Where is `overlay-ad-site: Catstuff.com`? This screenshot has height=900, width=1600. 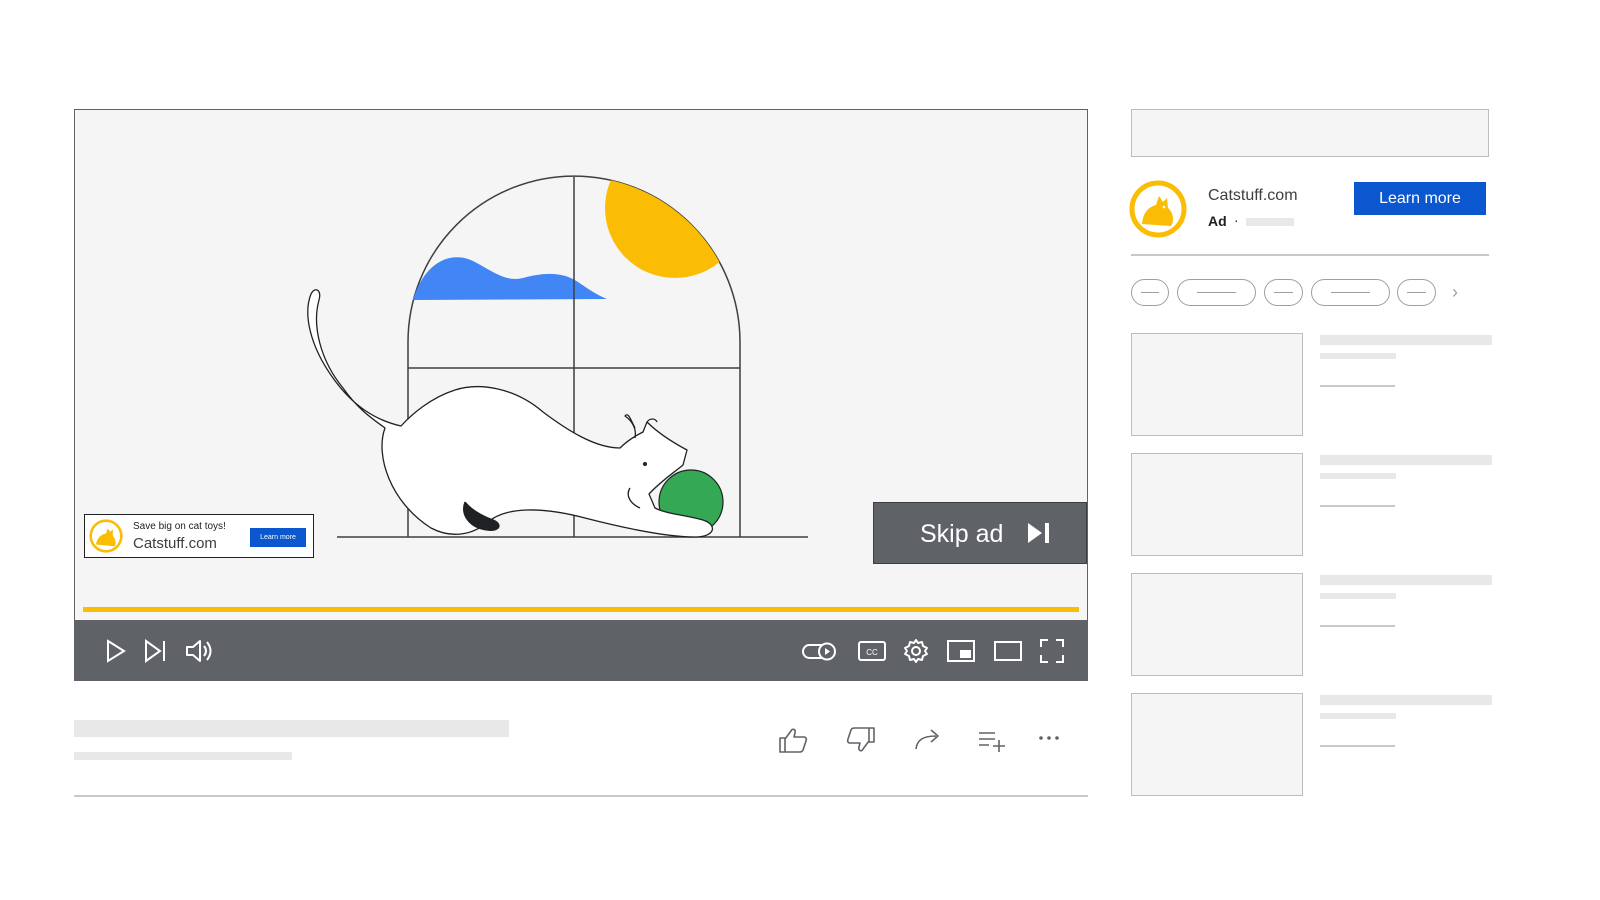 overlay-ad-site: Catstuff.com is located at coordinates (175, 543).